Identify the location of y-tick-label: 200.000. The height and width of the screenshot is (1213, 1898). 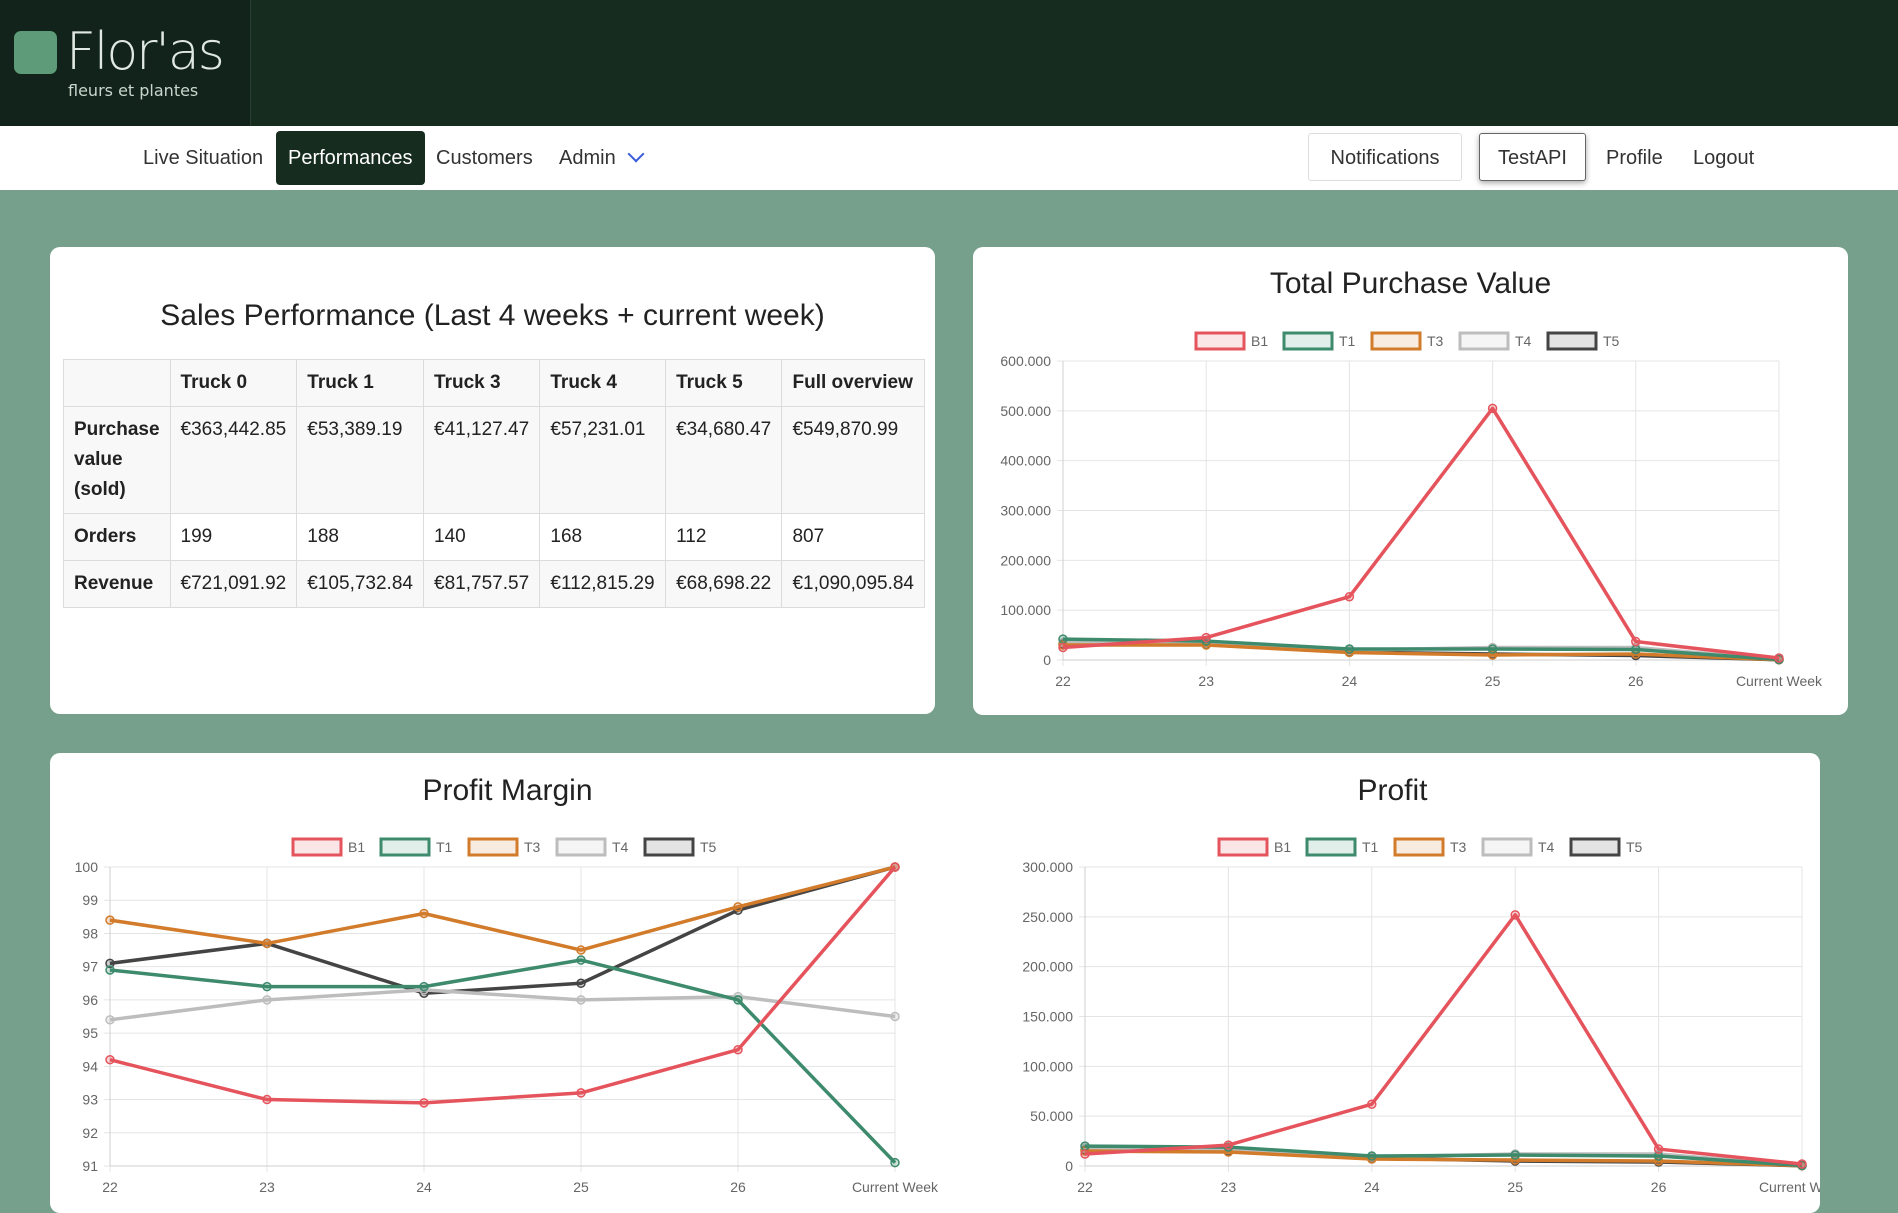
(1047, 967).